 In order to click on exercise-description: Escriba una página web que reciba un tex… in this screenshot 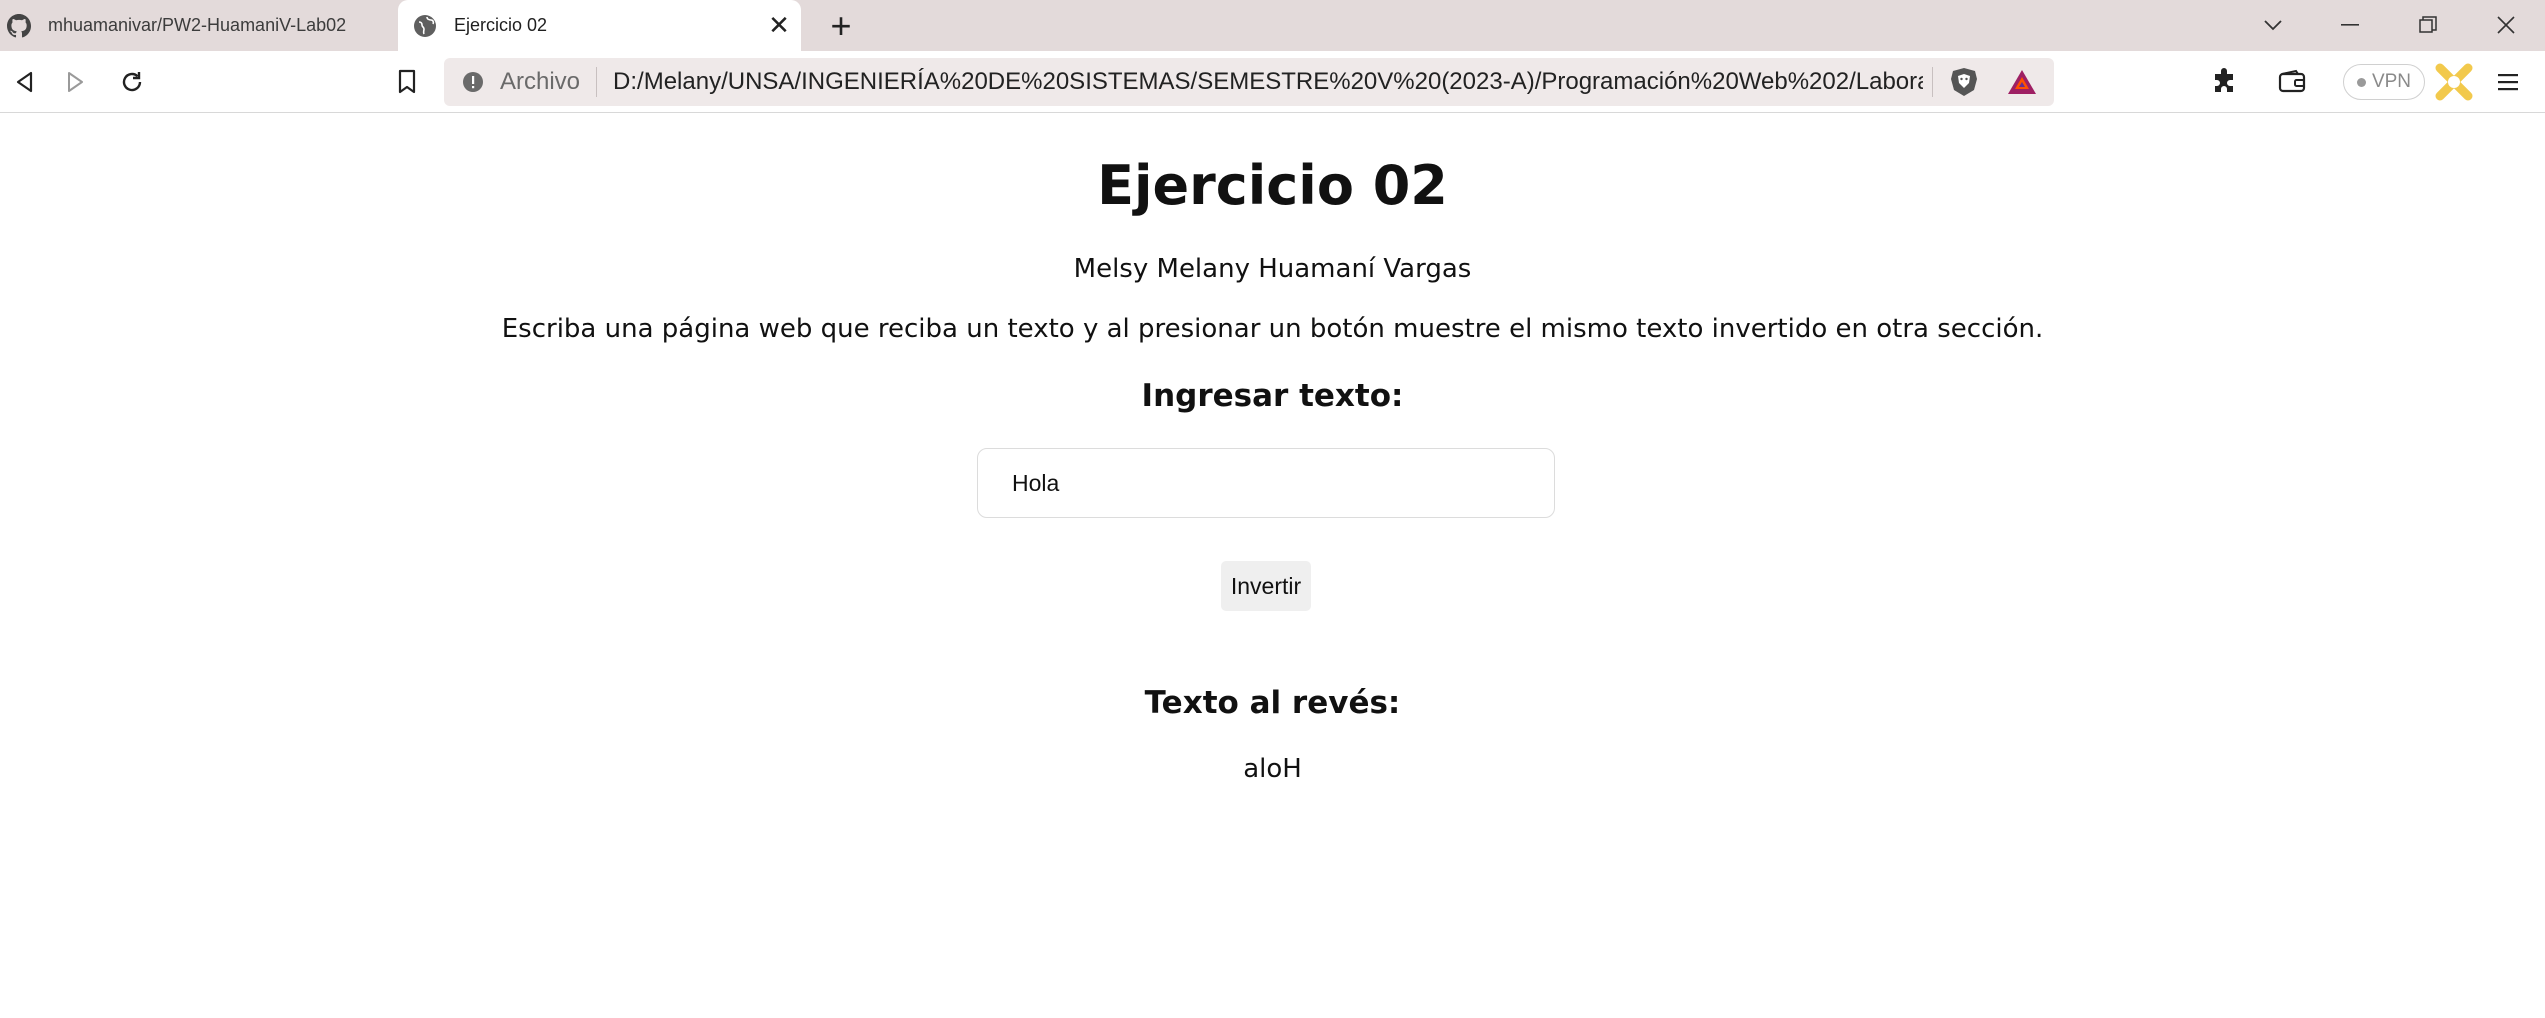, I will do `click(1272, 329)`.